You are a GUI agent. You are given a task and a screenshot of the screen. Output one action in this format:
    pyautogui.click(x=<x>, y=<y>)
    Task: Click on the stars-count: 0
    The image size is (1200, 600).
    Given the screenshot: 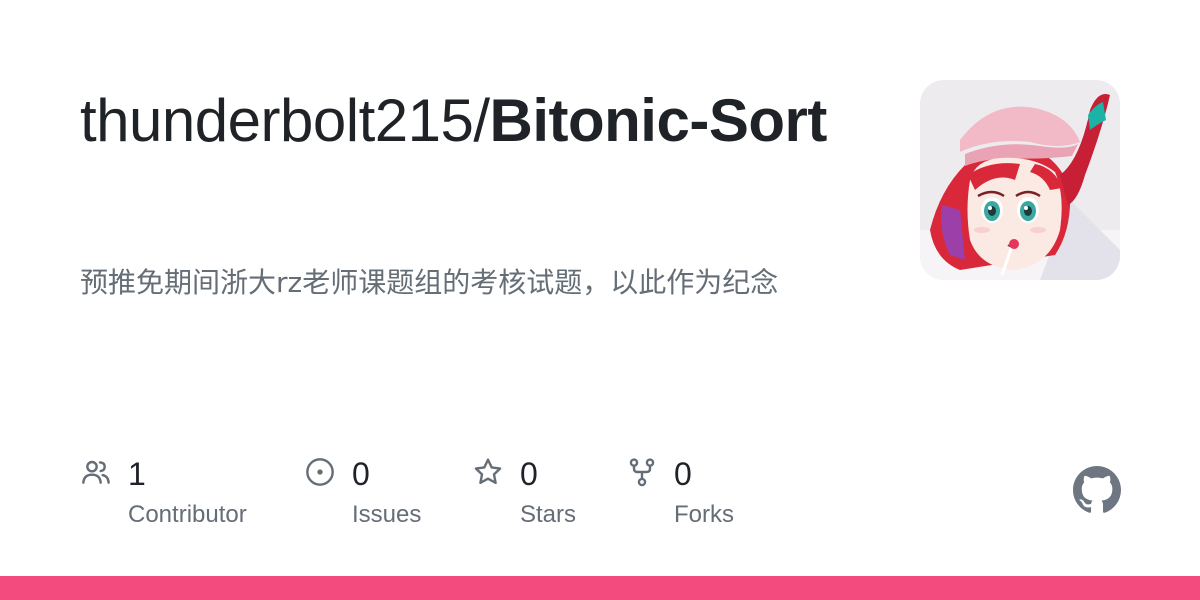 What is the action you would take?
    pyautogui.click(x=529, y=474)
    